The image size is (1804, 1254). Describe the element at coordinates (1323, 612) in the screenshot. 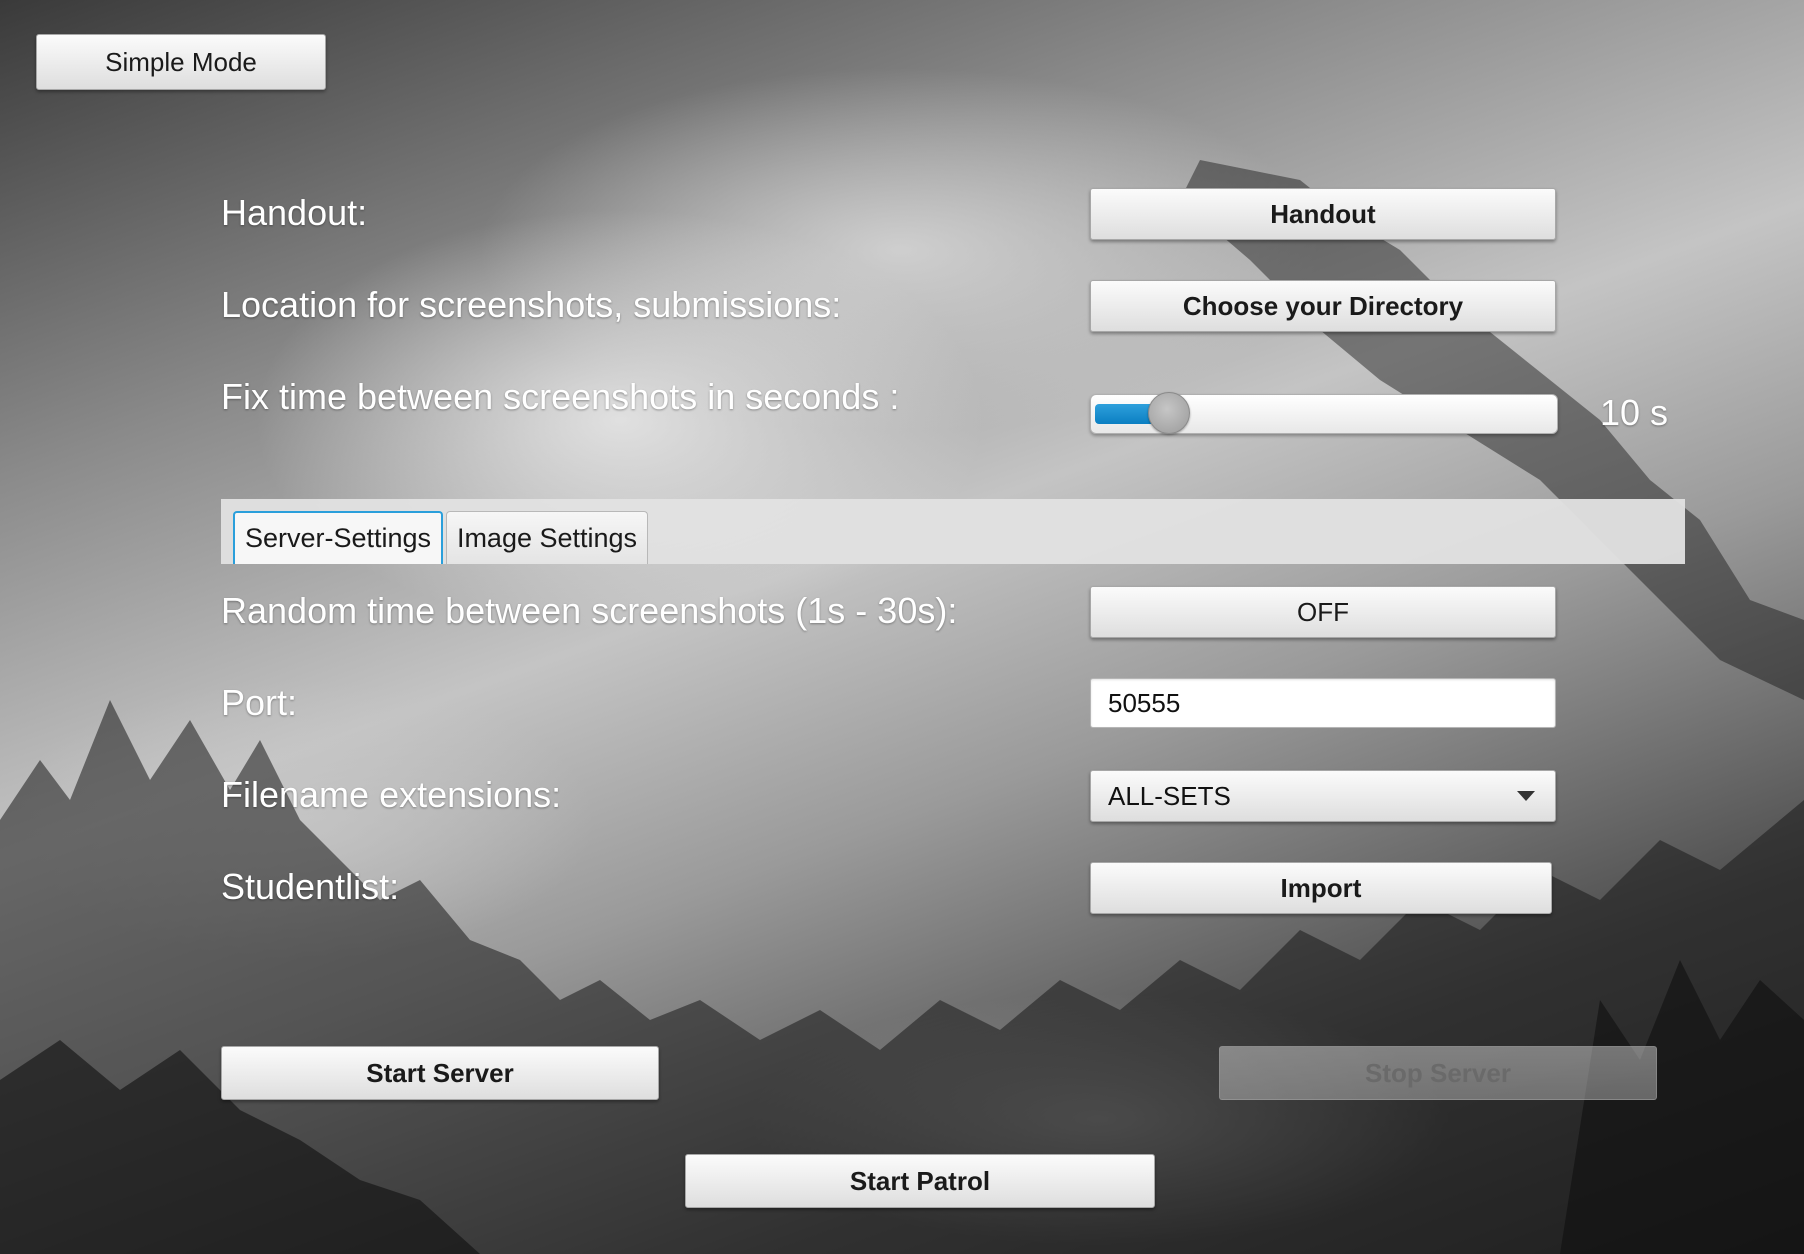

I see `random-time-toggle: OFF` at that location.